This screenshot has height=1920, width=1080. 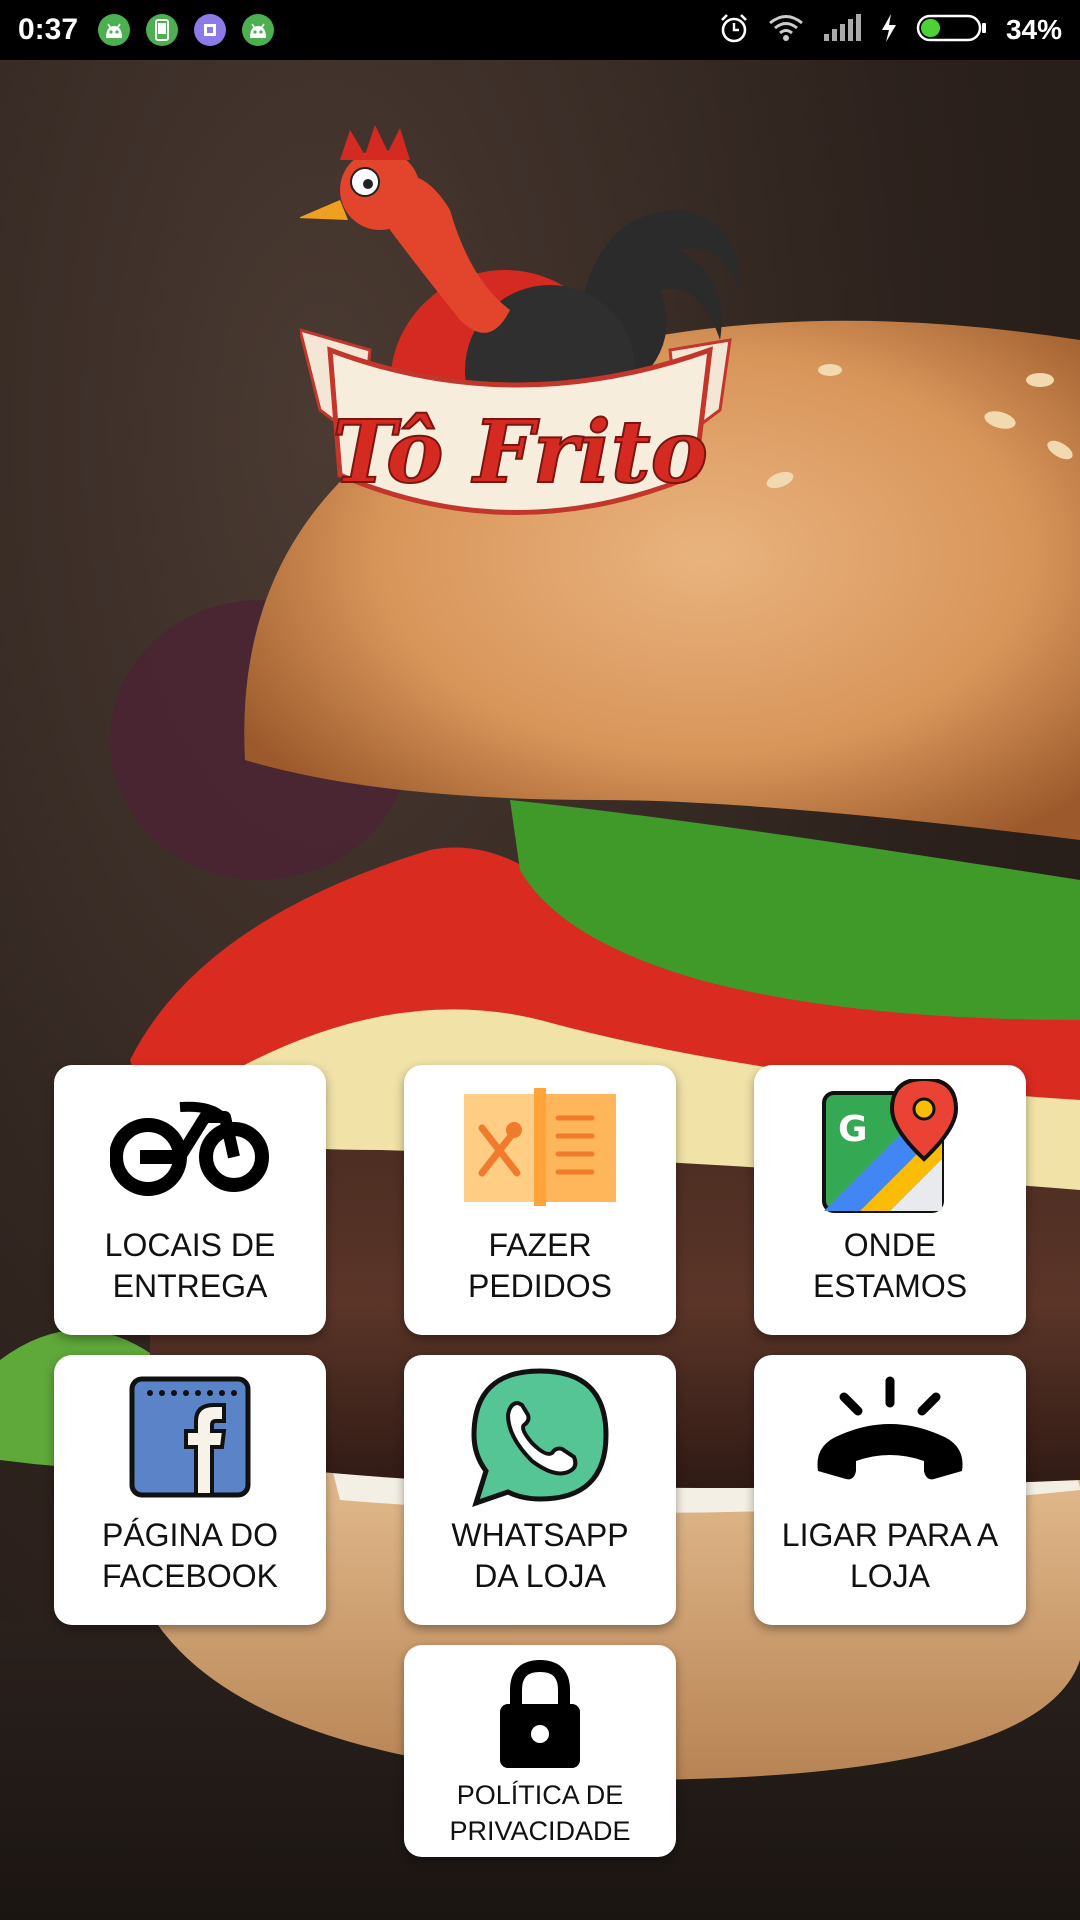 I want to click on call-store-button: LIGAR PARA A LOJA, so click(x=890, y=1490).